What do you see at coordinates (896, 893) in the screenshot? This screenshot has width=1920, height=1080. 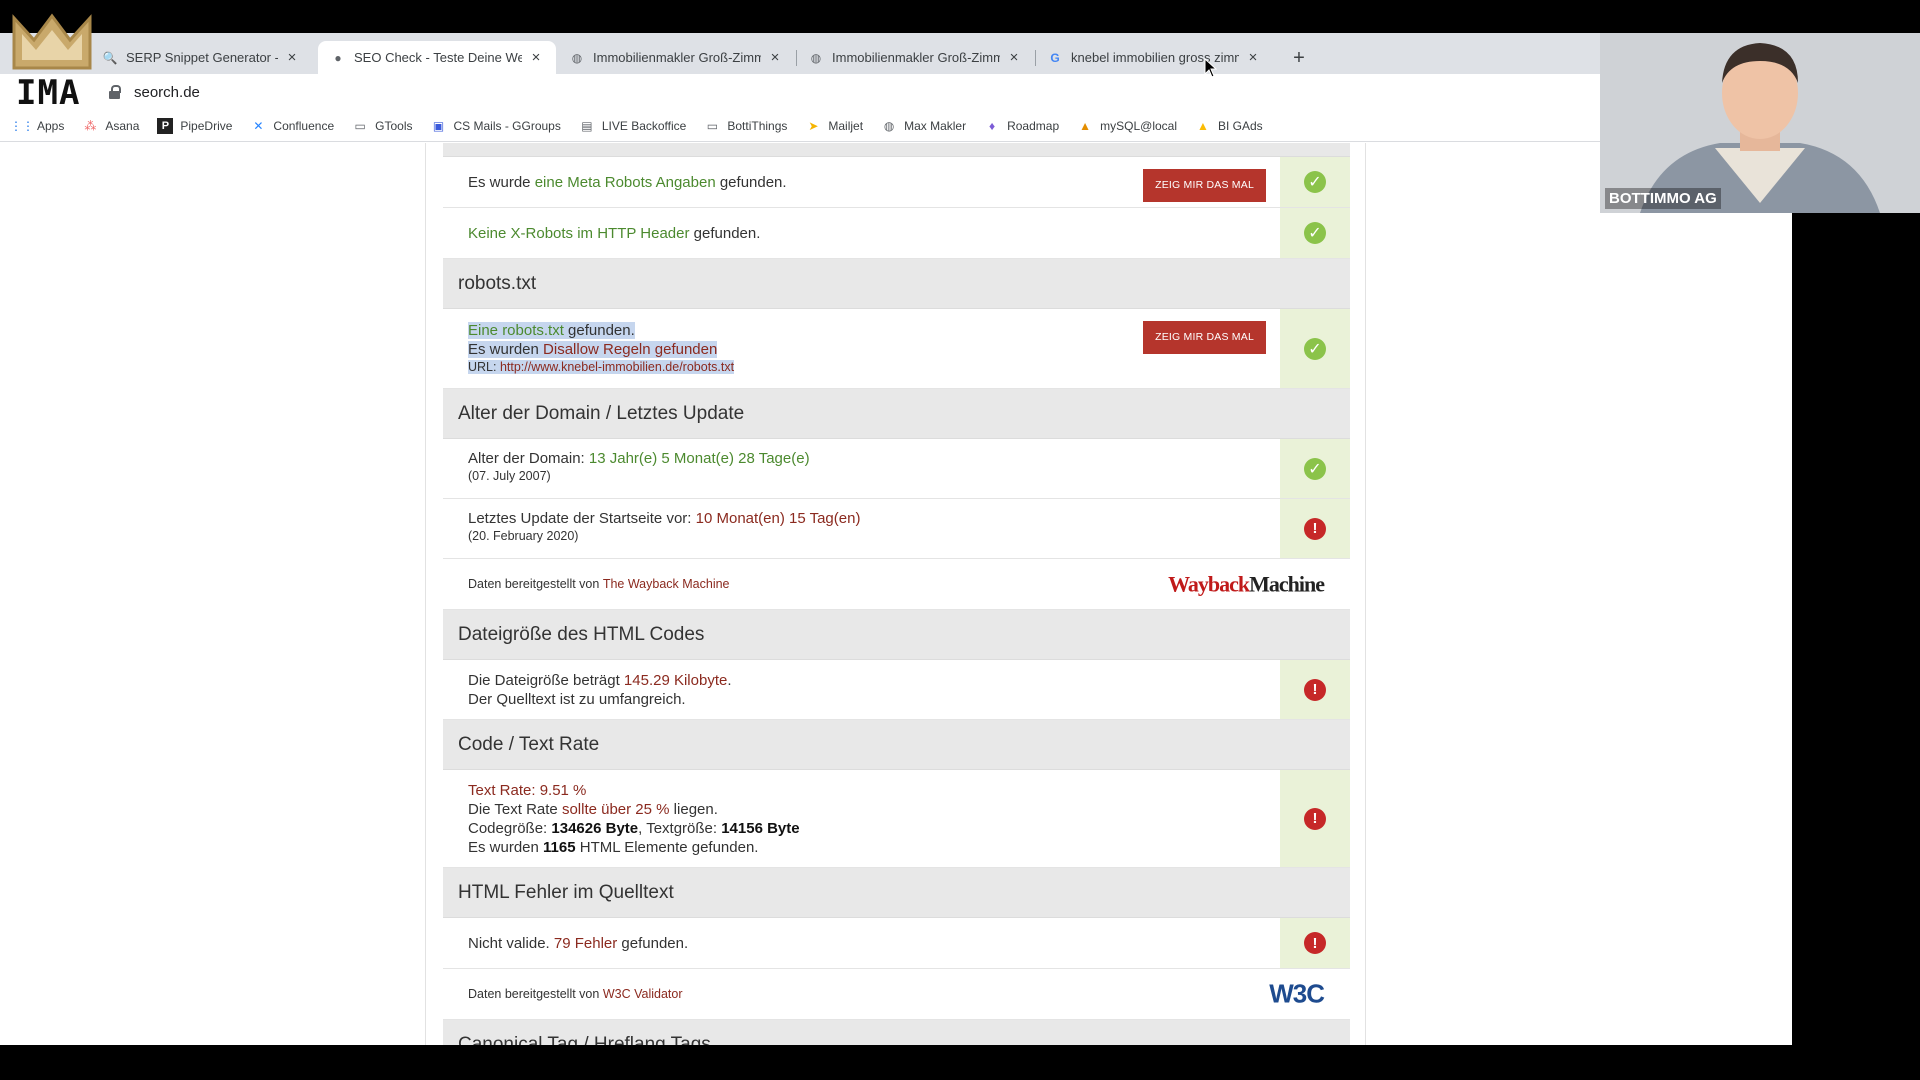 I see `section-header-html-errors: HTML Fehler im Quelltext` at bounding box center [896, 893].